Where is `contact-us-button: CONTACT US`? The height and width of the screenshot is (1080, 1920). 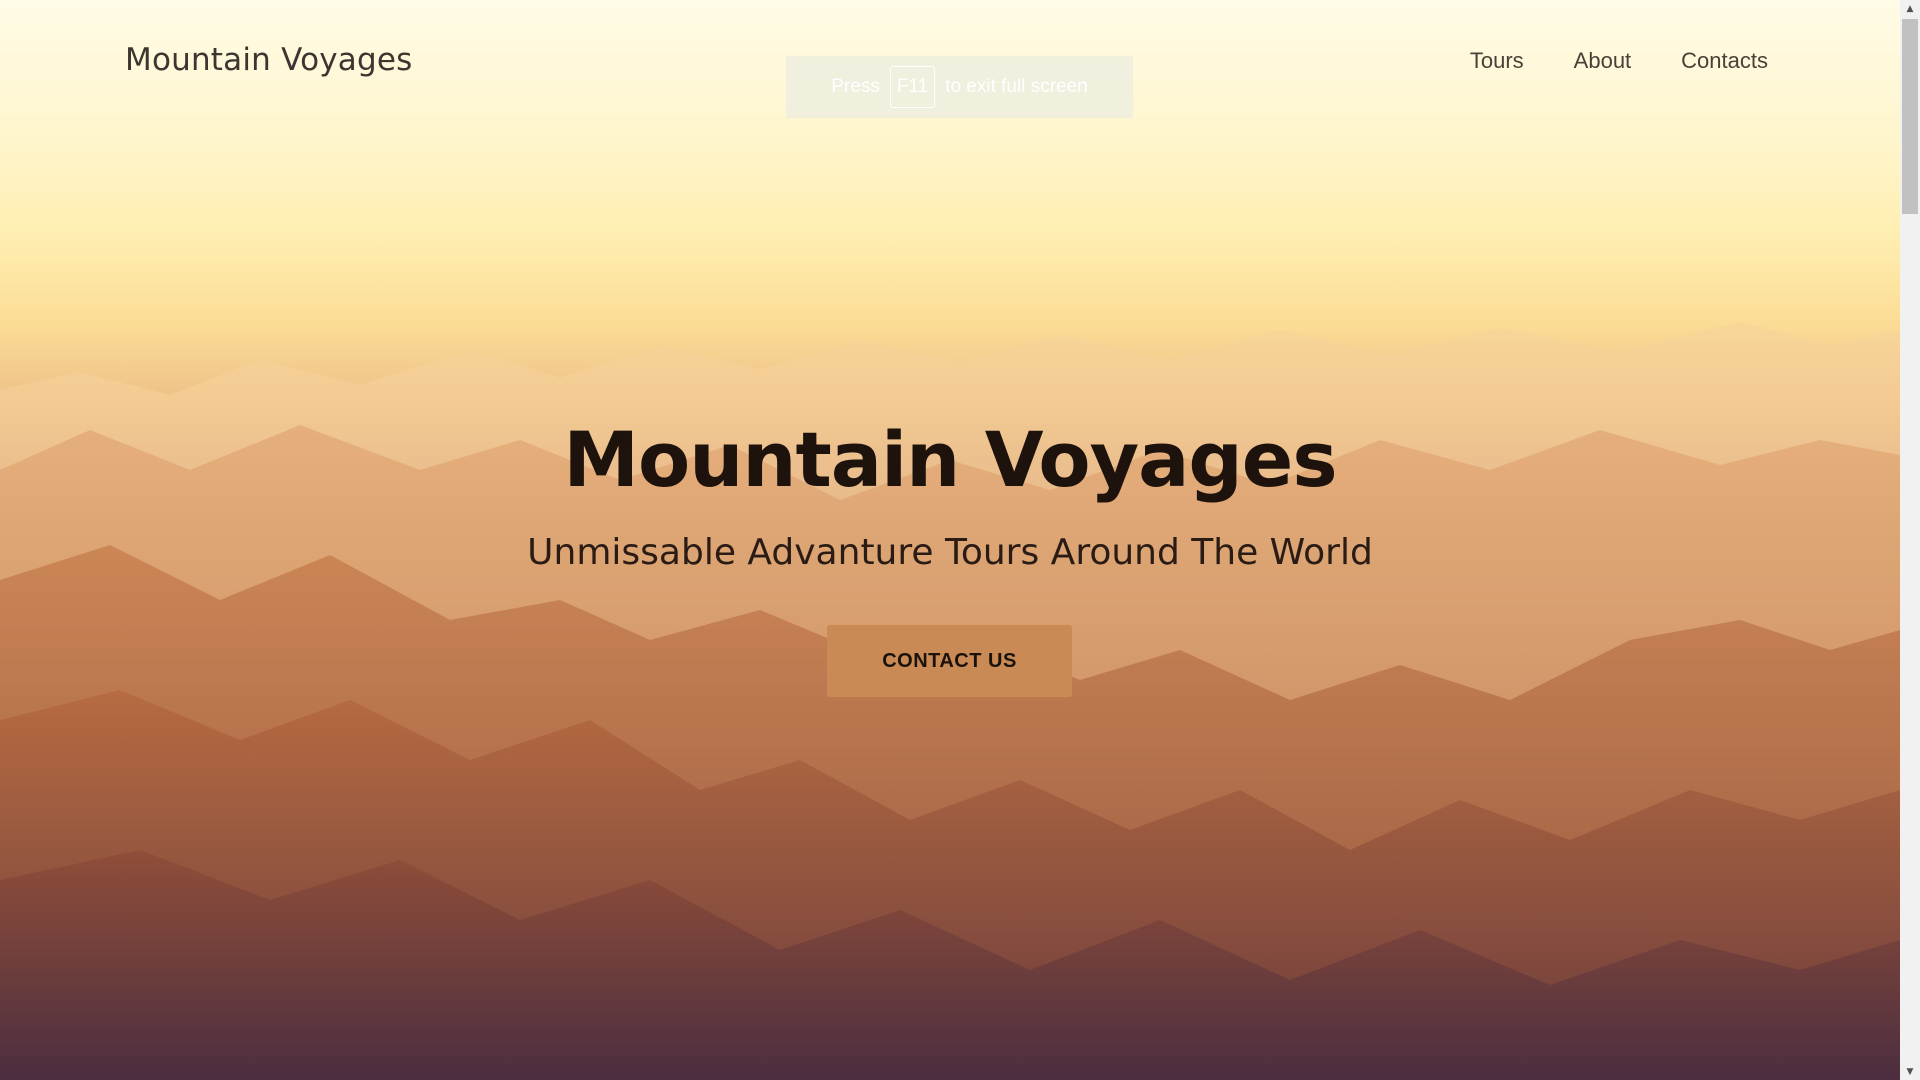
contact-us-button: CONTACT US is located at coordinates (949, 661).